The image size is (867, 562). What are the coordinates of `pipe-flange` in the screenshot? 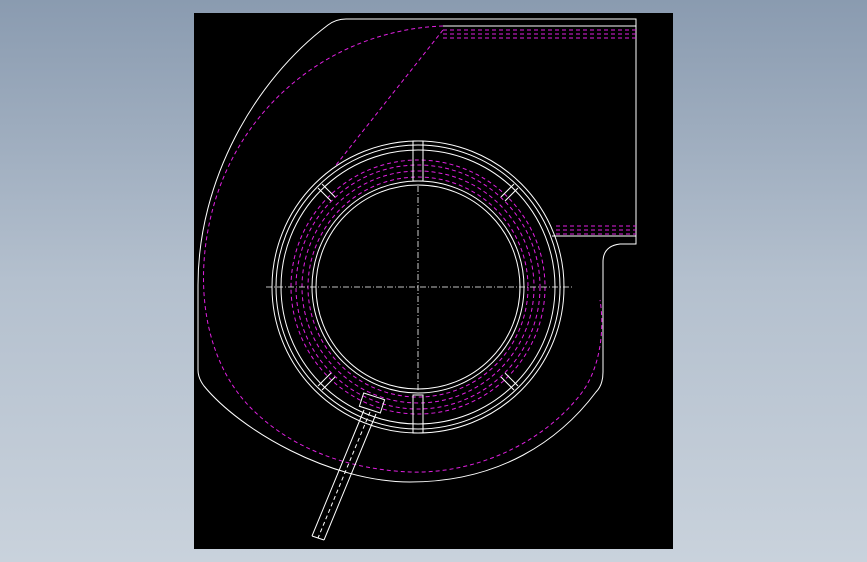 It's located at (372, 403).